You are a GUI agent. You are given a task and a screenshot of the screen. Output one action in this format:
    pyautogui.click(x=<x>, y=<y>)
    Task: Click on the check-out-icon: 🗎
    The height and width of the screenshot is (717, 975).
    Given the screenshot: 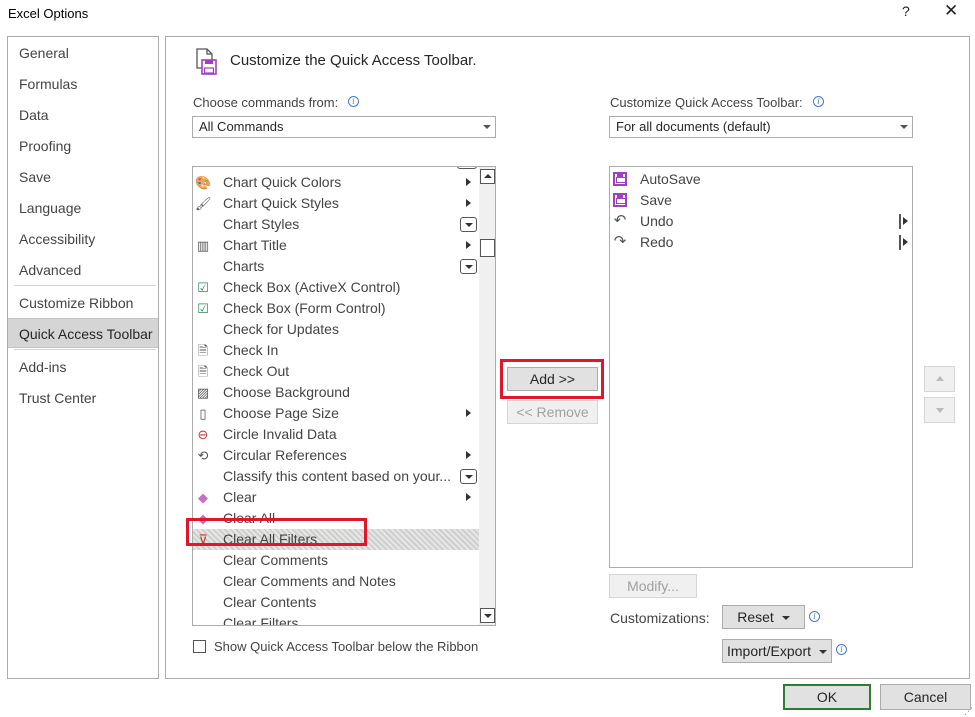 What is the action you would take?
    pyautogui.click(x=203, y=371)
    